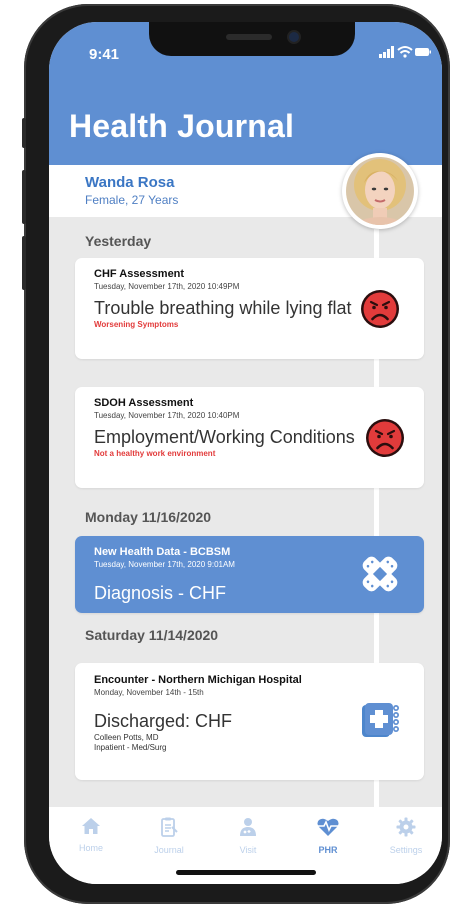 The width and height of the screenshot is (454, 908). Describe the element at coordinates (152, 635) in the screenshot. I see `section-header-saturday: Saturday 11/14/2020` at that location.